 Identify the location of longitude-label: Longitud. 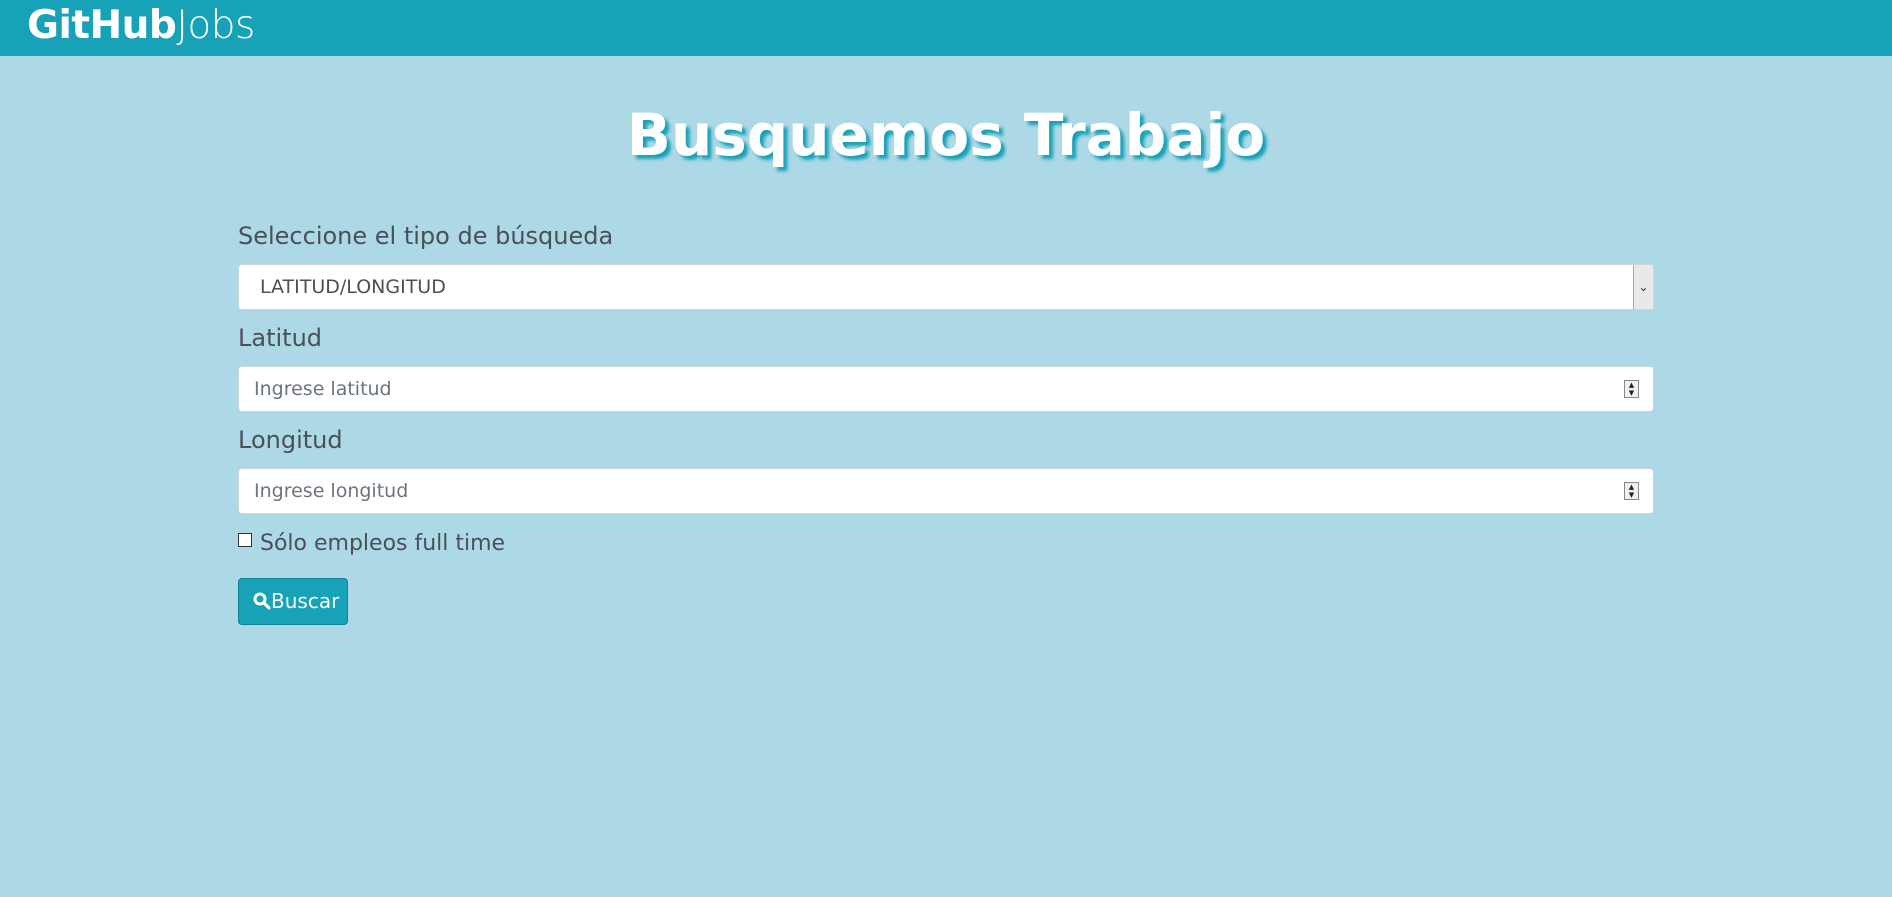
(290, 440).